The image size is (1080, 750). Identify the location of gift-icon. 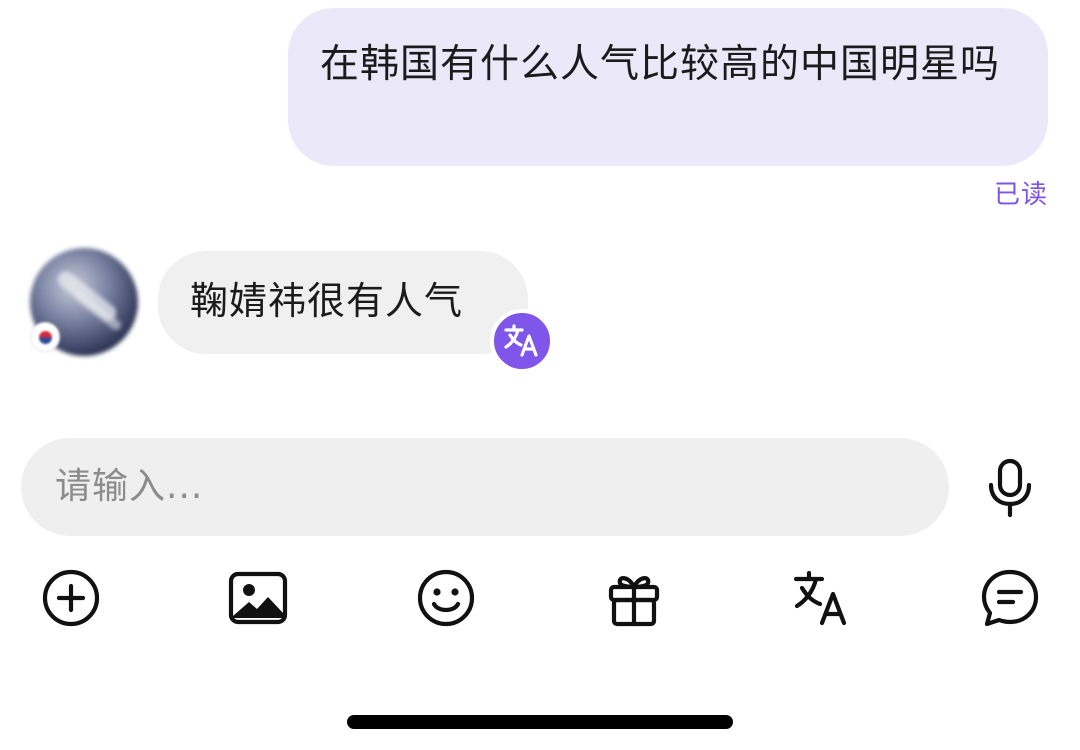
(634, 601).